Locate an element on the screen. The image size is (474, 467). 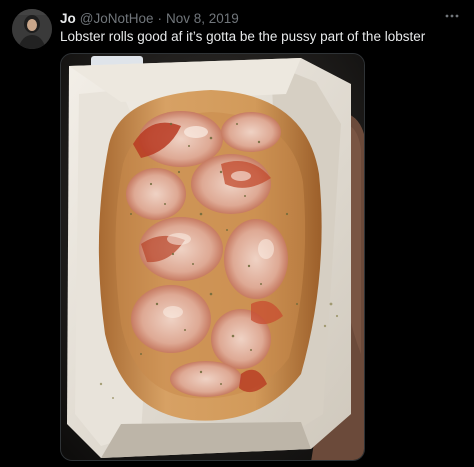
more-horizontal-icon is located at coordinates (452, 17).